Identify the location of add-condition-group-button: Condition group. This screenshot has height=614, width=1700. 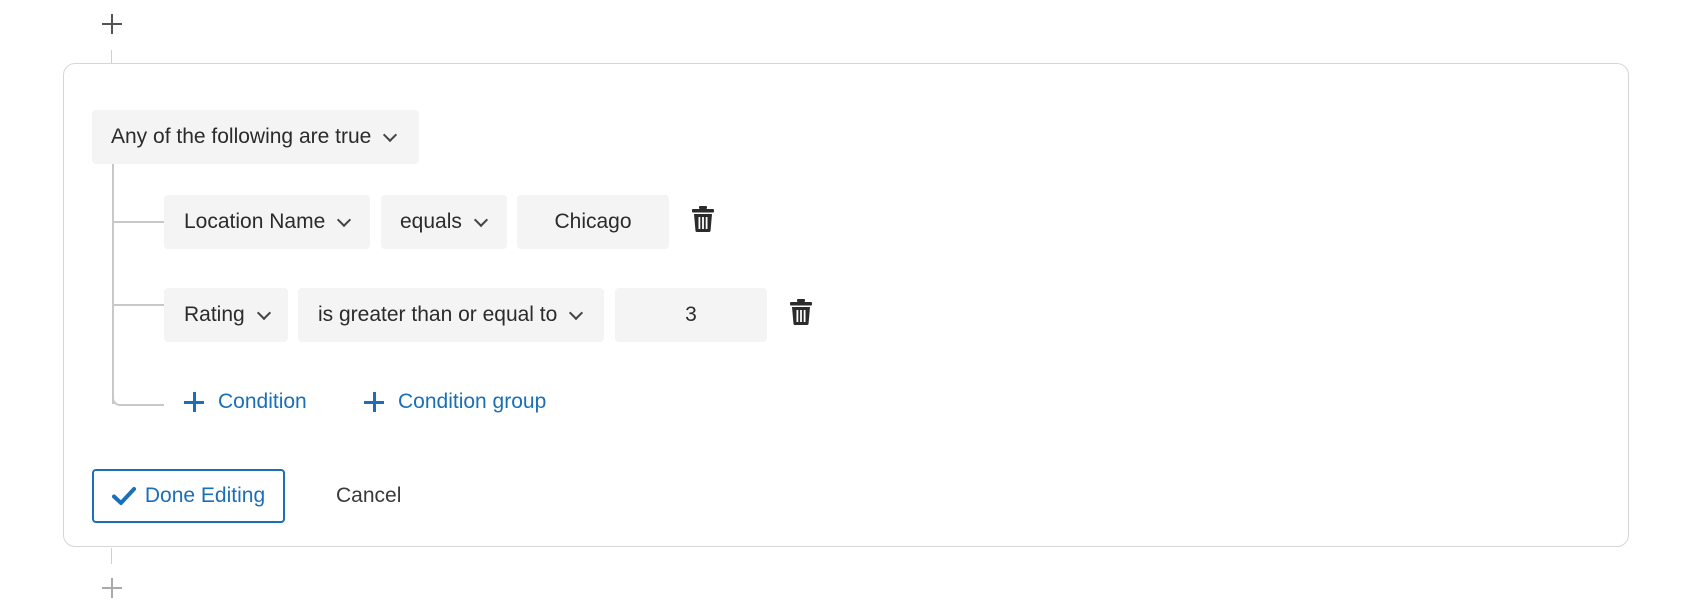
(455, 402).